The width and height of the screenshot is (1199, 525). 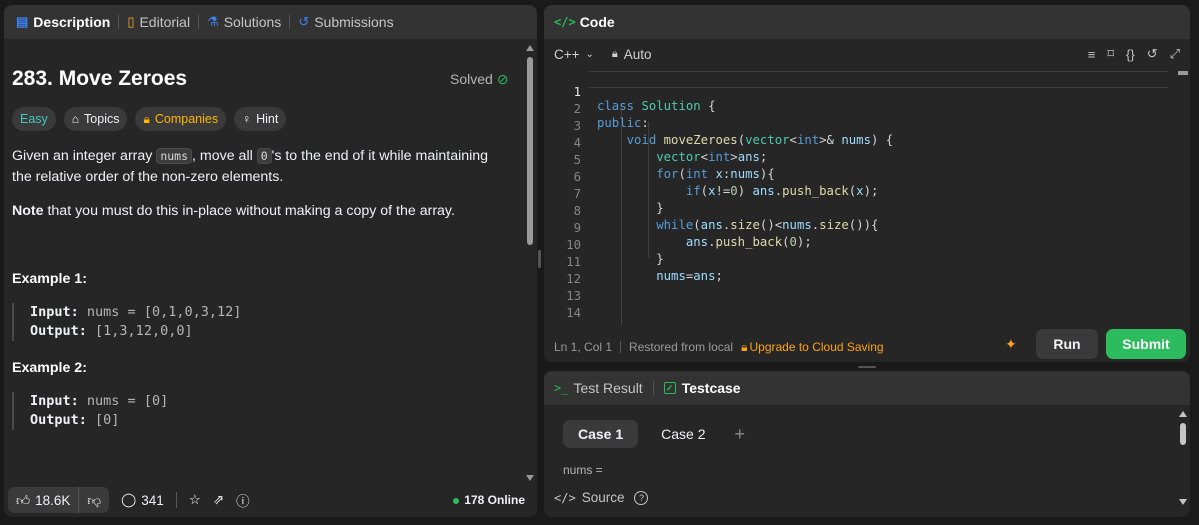 I want to click on code-line: 1 class Solution {, so click(x=861, y=92).